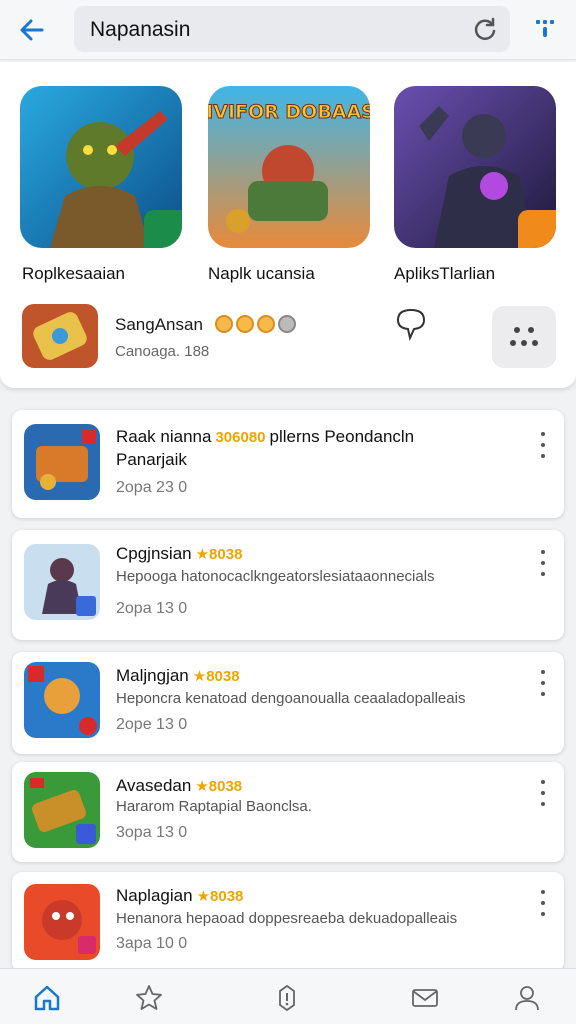 Image resolution: width=576 pixels, height=1024 pixels. I want to click on app-title: Maljngjan ★8038, so click(178, 676).